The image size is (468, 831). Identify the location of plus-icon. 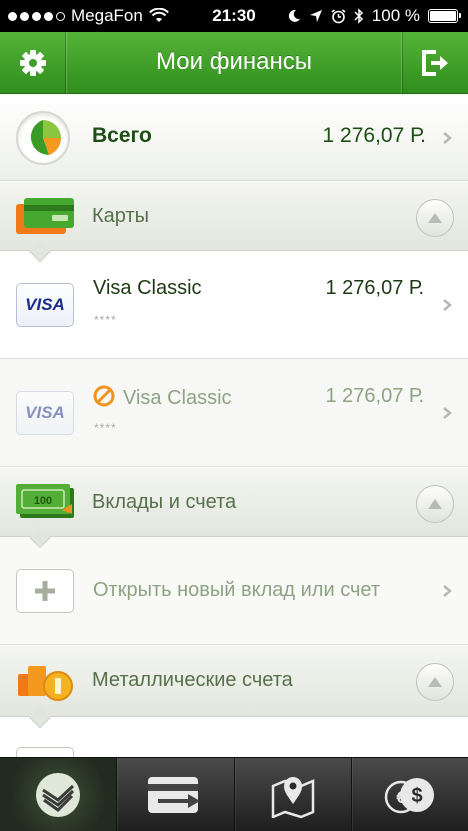
(45, 591).